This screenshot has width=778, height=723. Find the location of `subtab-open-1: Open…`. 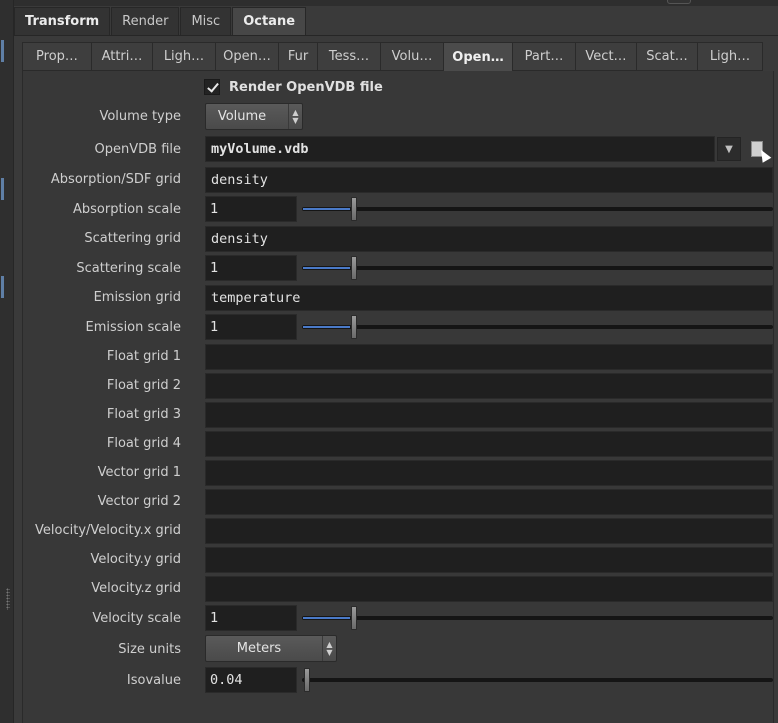

subtab-open-1: Open… is located at coordinates (247, 56).